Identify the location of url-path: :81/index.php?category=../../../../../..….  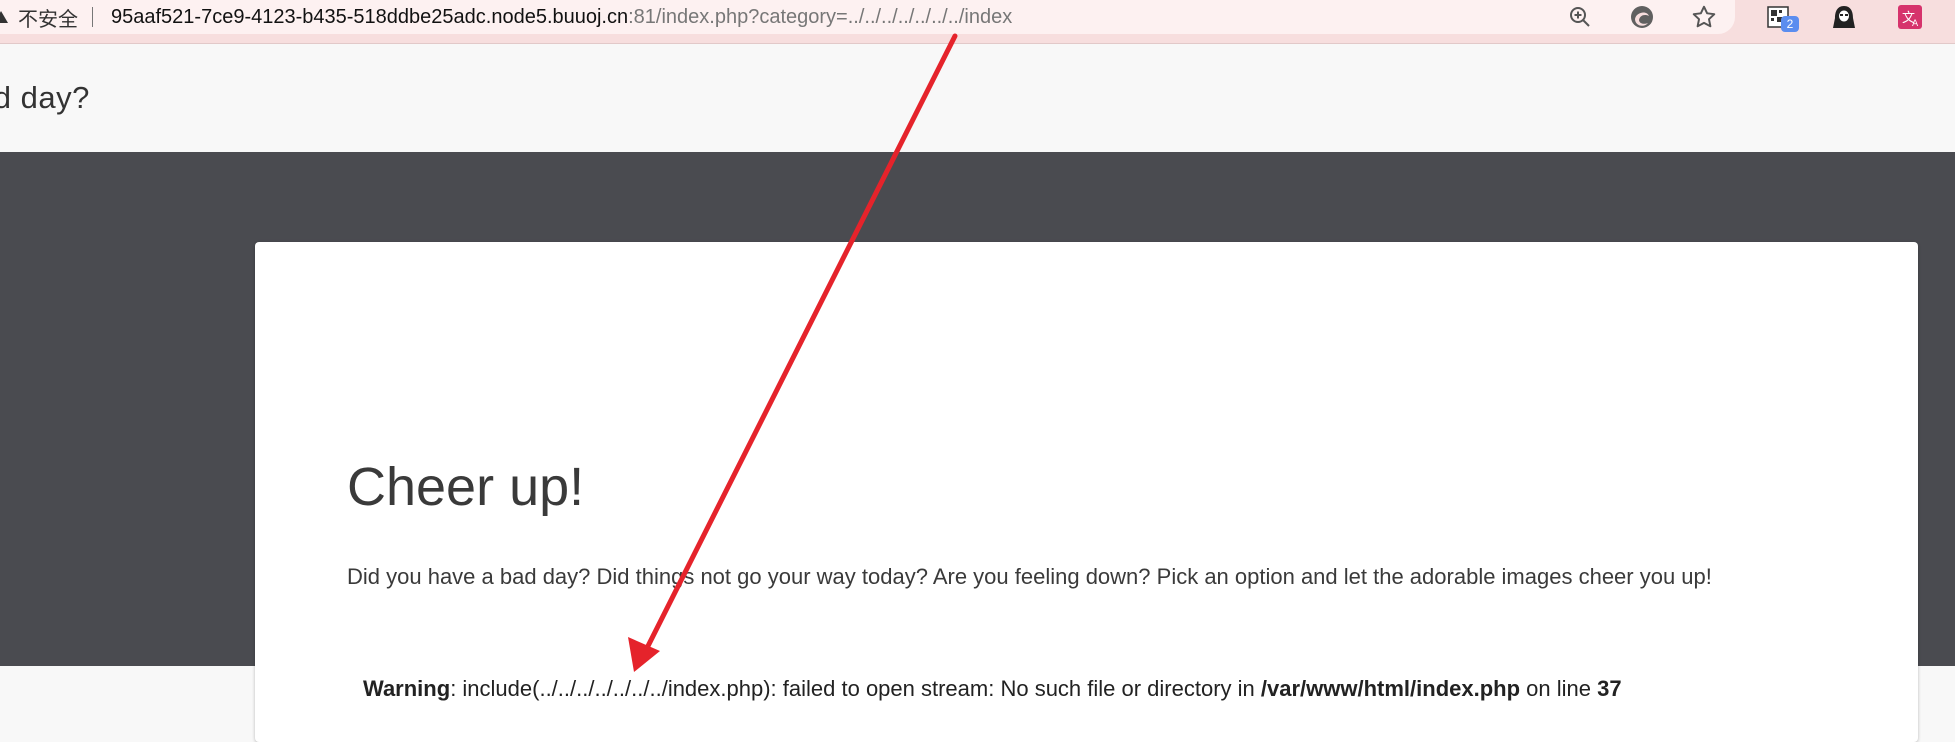
(820, 16).